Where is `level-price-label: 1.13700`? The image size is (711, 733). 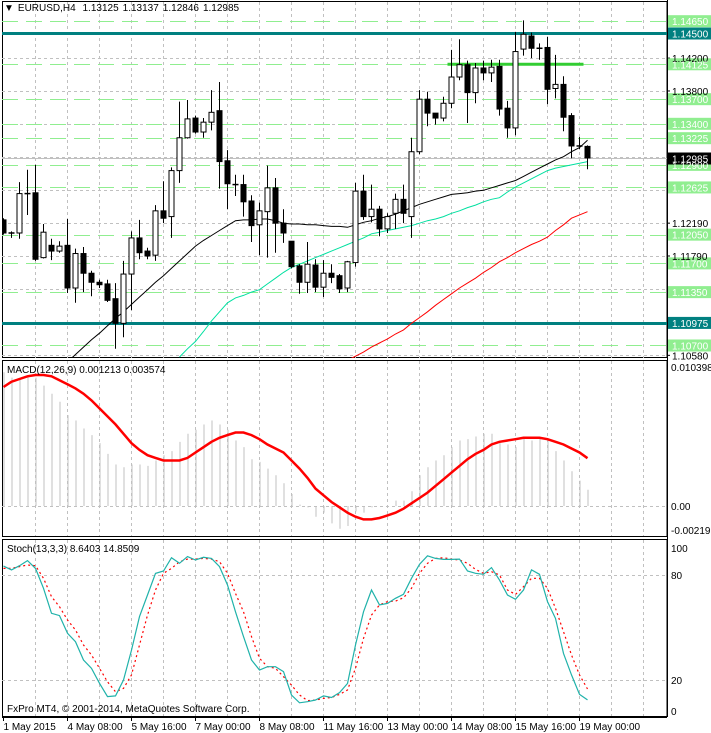 level-price-label: 1.13700 is located at coordinates (690, 100).